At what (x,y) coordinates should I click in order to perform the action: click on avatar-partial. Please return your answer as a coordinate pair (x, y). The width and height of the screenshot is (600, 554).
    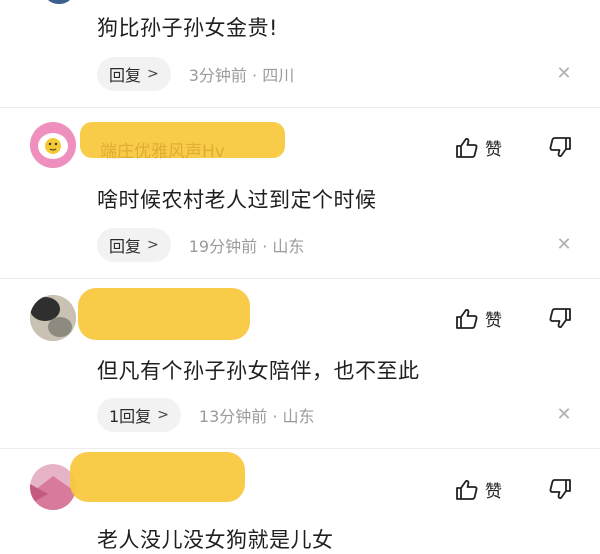
    Looking at the image, I should click on (59, 2).